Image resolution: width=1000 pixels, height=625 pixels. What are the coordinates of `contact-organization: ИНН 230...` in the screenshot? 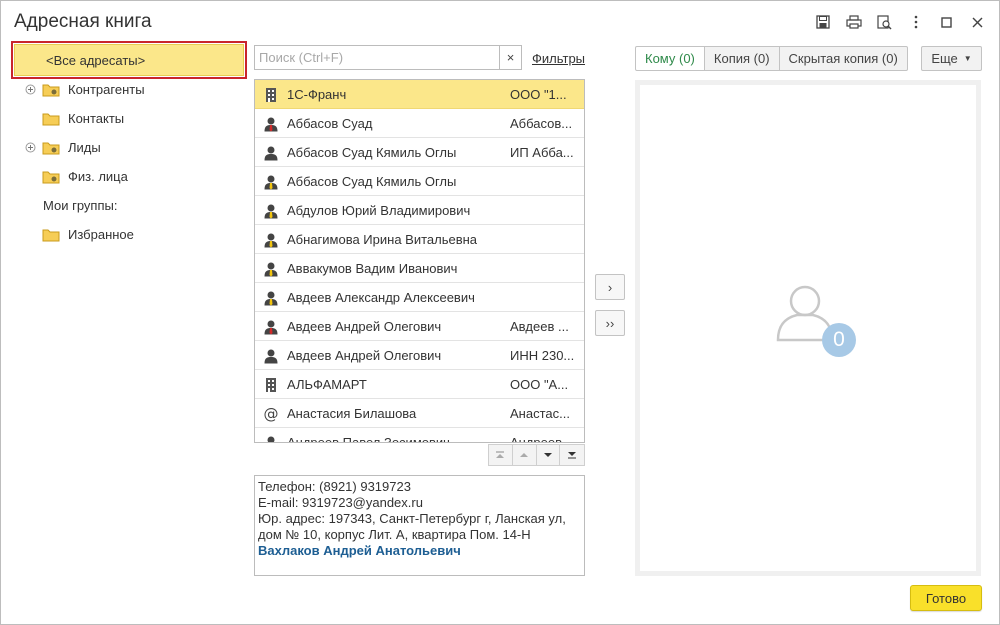 It's located at (542, 355).